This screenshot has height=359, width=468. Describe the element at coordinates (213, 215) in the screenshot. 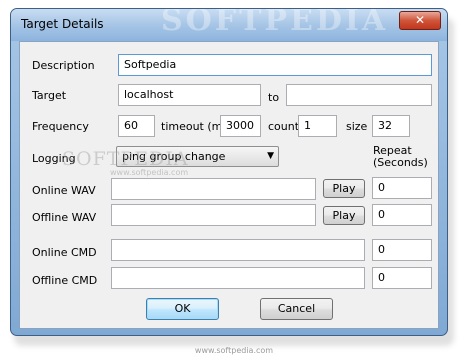

I see `offline-wav-input` at that location.